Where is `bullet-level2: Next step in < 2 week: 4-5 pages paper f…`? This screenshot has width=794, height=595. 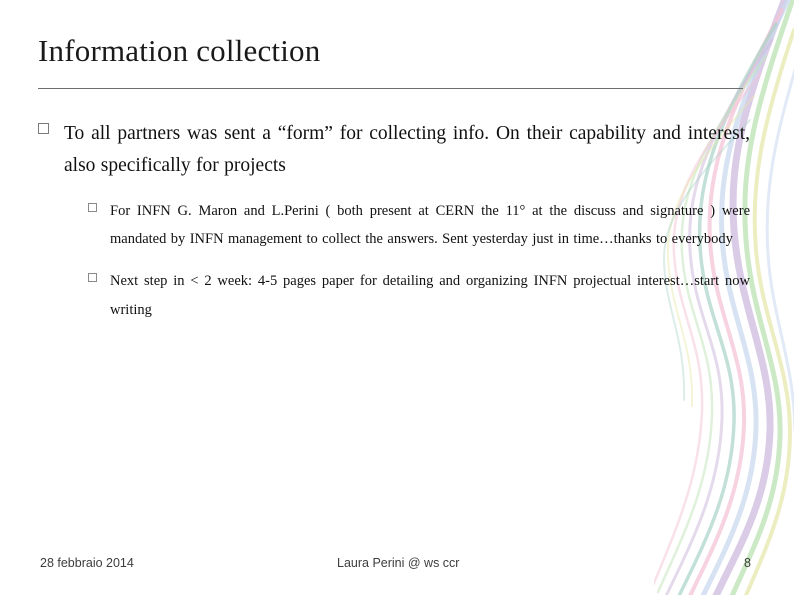 bullet-level2: Next step in < 2 week: 4-5 pages paper f… is located at coordinates (394, 295).